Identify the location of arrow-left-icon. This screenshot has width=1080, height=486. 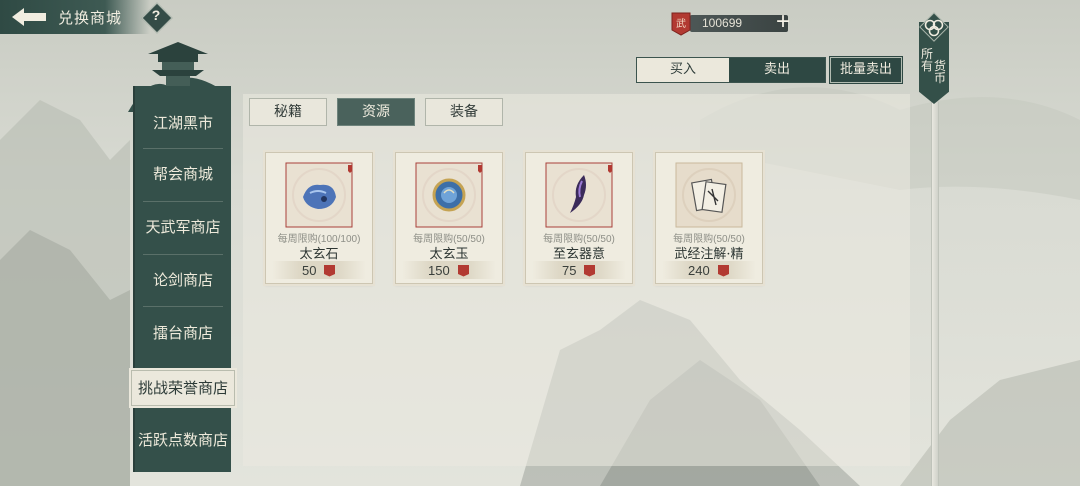
(29, 17).